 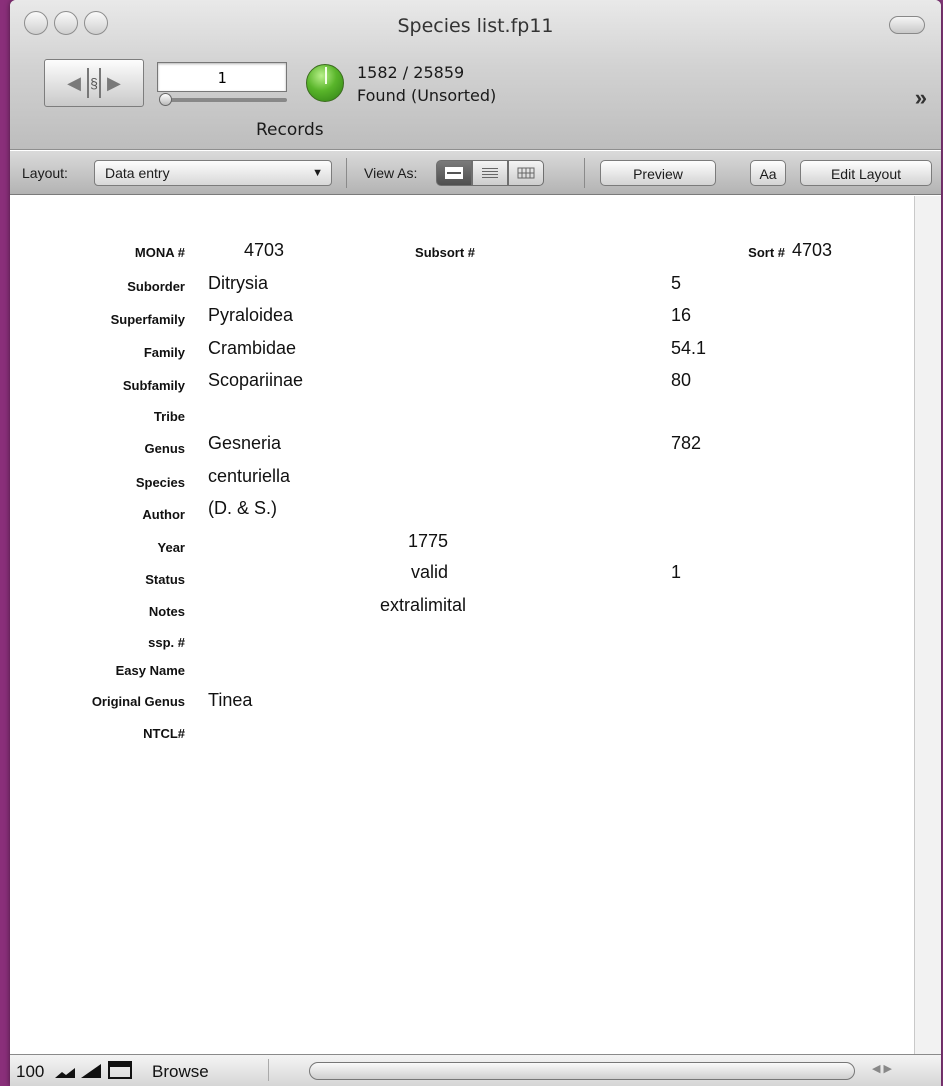 I want to click on field-value-year: 1775, so click(x=428, y=541).